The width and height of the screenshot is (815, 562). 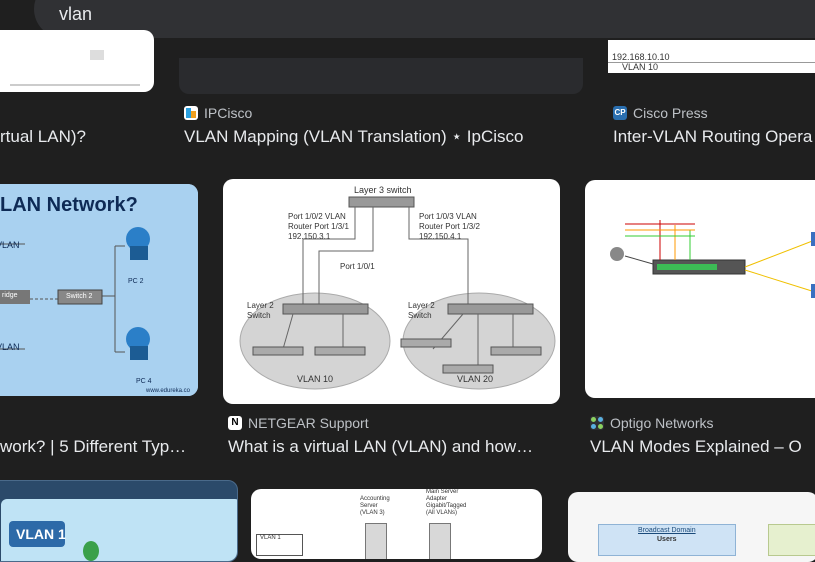 What do you see at coordinates (315, 379) in the screenshot?
I see `thumb-label: VLAN 10` at bounding box center [315, 379].